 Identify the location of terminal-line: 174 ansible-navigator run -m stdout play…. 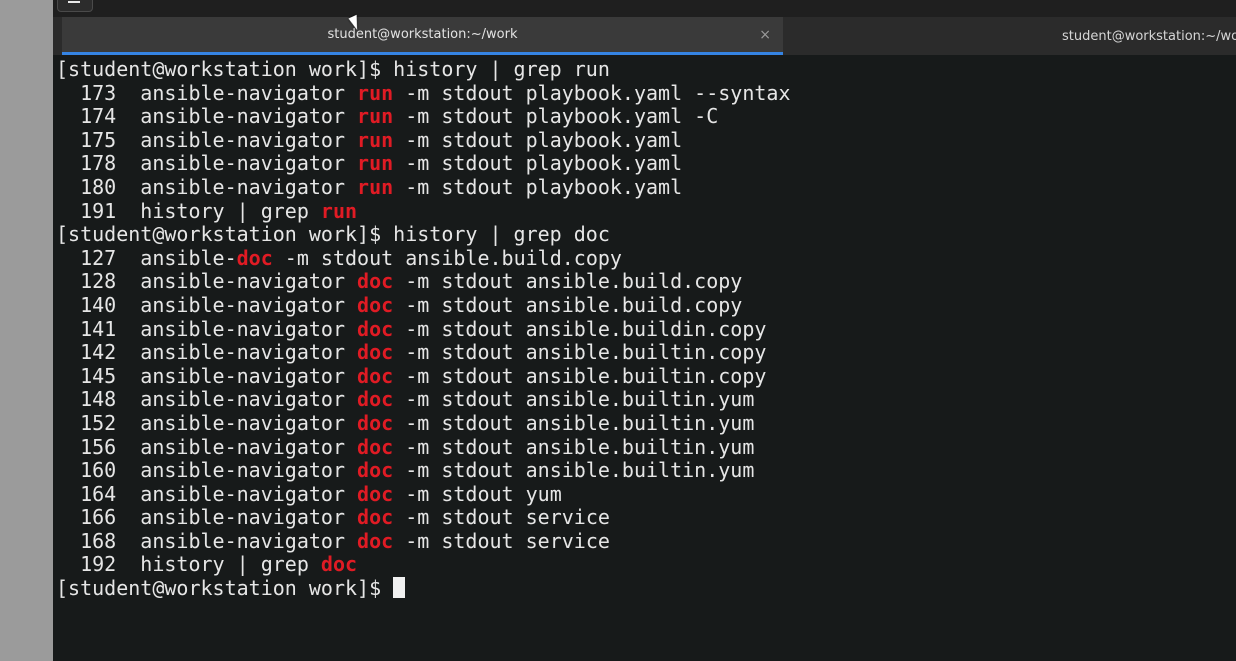
(646, 116).